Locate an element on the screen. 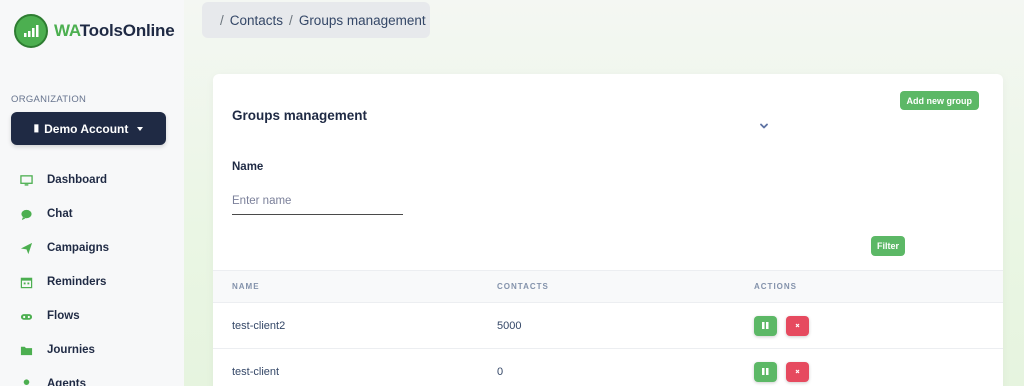 The image size is (1024, 386). table-header: NAME CONTACTS ACTIONS is located at coordinates (608, 286).